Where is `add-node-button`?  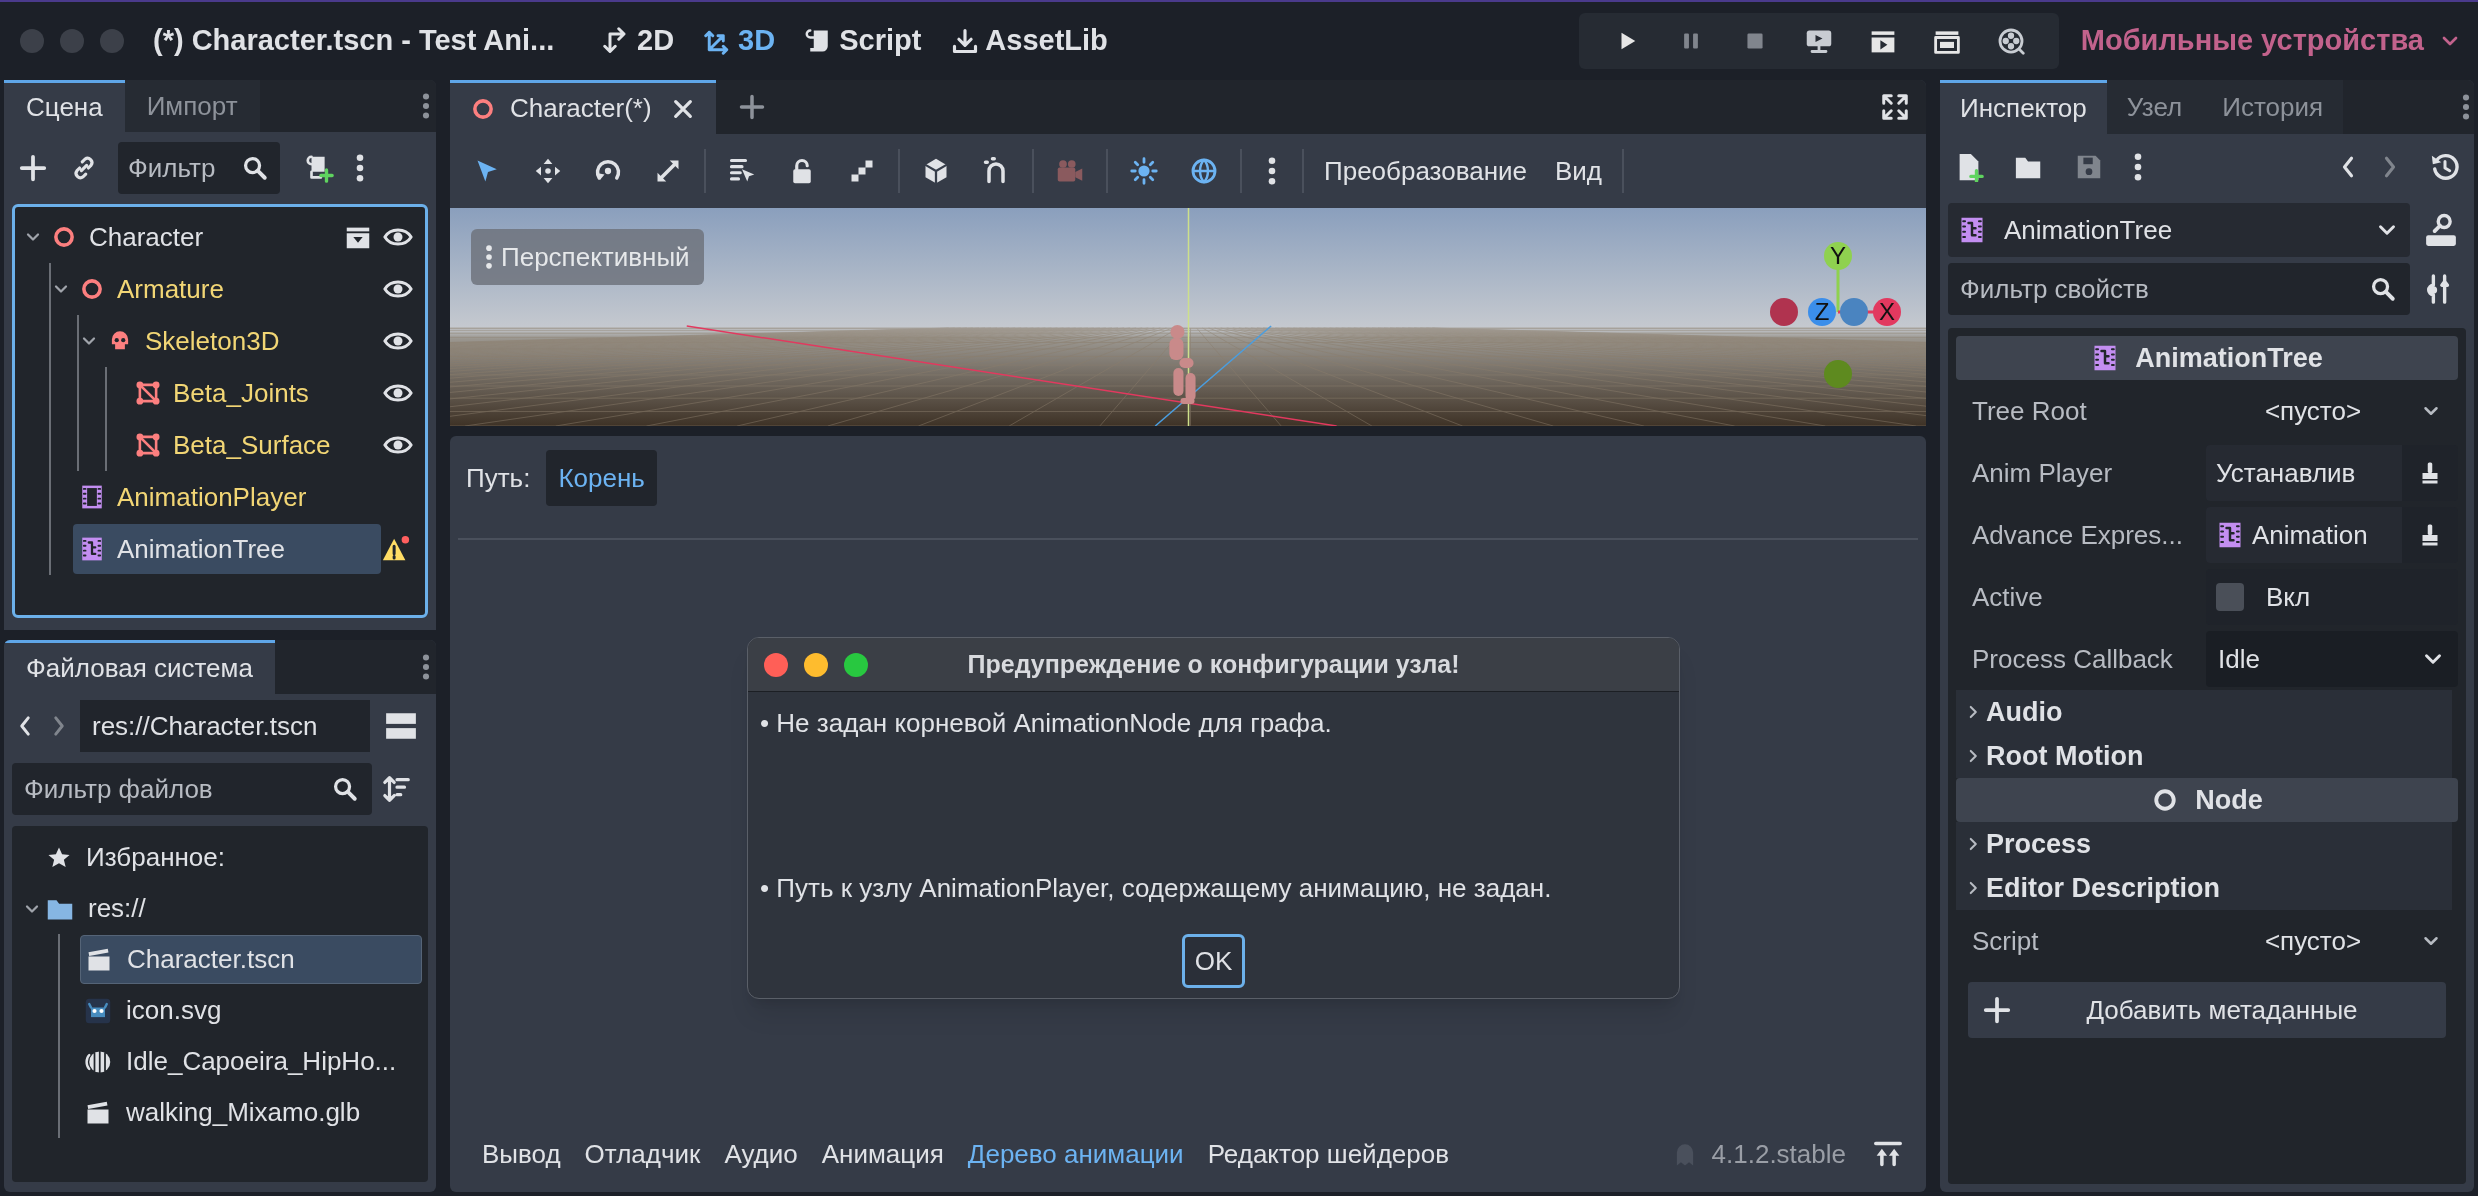
add-node-button is located at coordinates (33, 168).